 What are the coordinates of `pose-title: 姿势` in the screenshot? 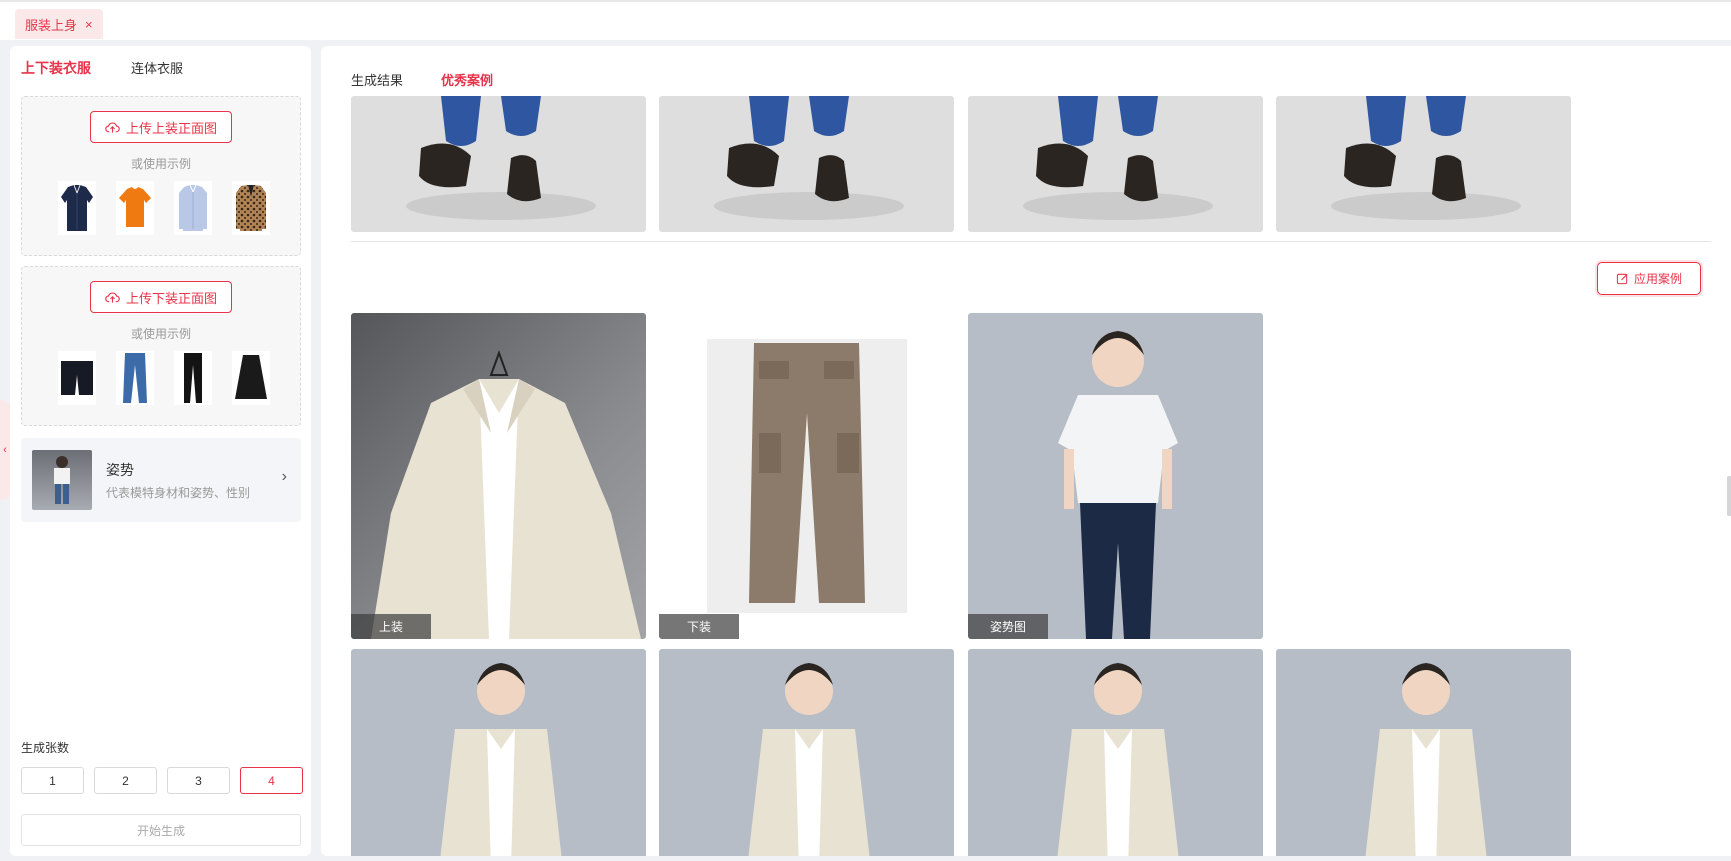 It's located at (120, 470).